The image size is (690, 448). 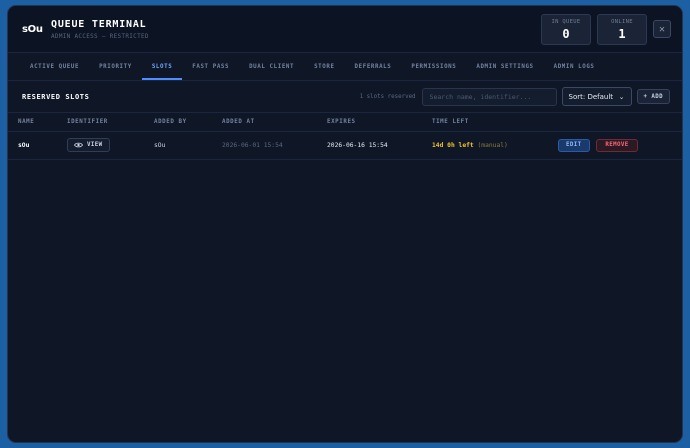 I want to click on chevron-down-icon: ⌄, so click(x=621, y=96).